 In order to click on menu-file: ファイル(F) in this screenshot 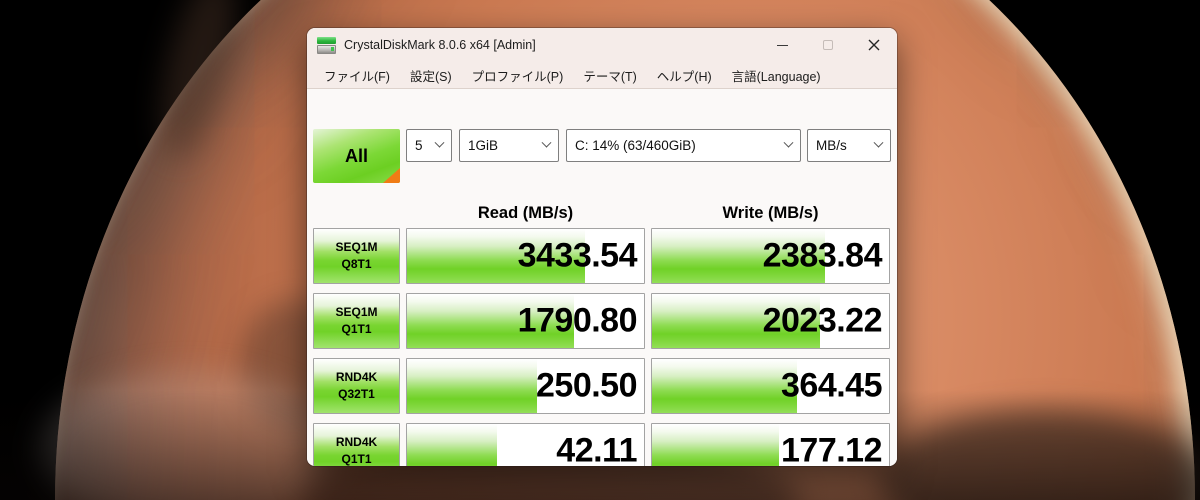, I will do `click(357, 75)`.